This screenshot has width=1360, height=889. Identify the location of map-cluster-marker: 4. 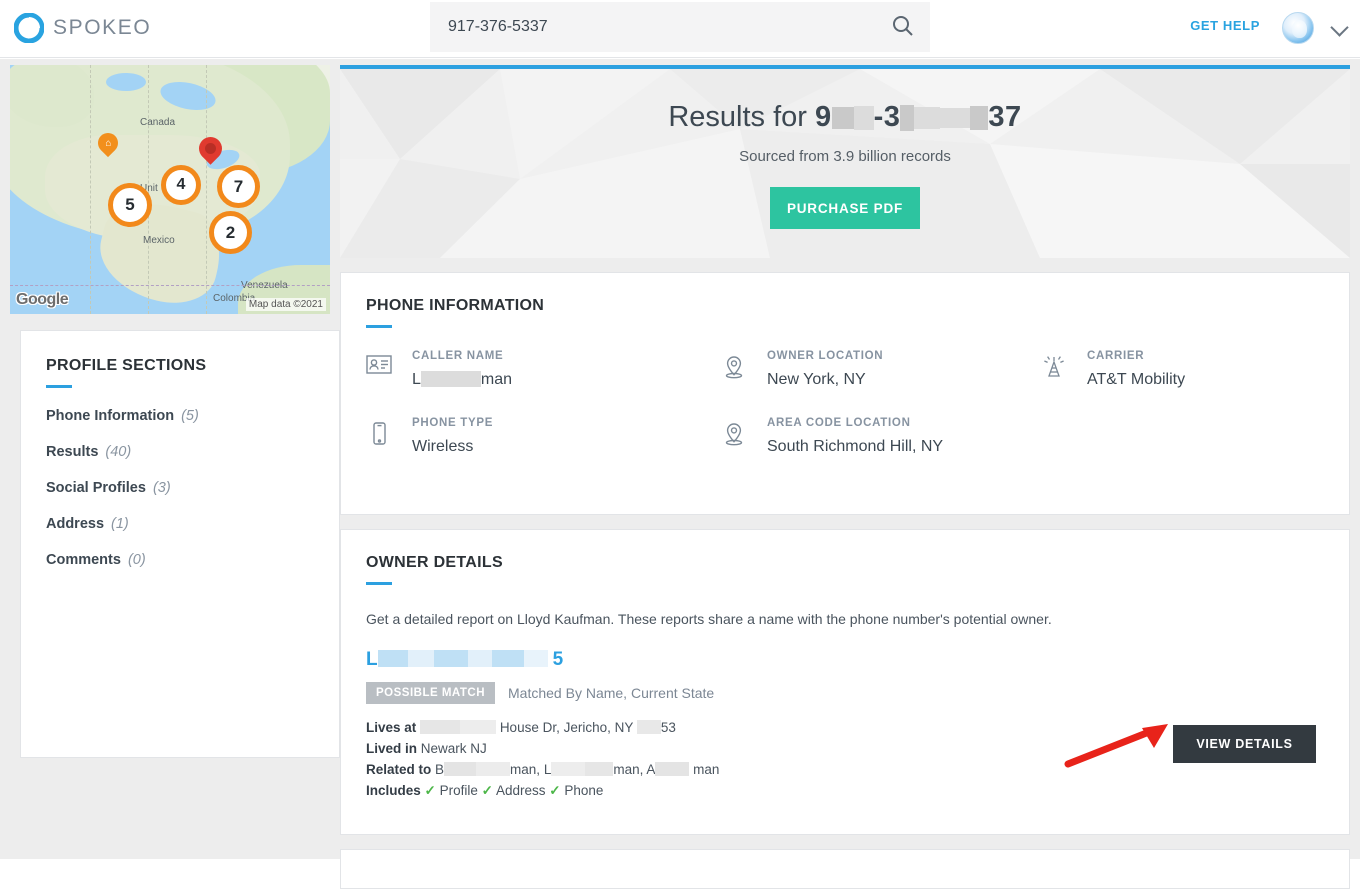
(181, 185).